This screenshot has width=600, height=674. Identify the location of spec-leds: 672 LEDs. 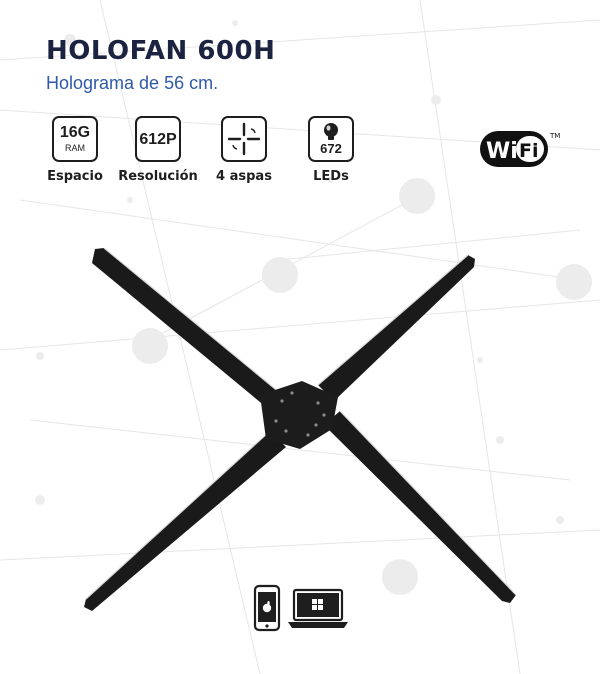
(331, 150).